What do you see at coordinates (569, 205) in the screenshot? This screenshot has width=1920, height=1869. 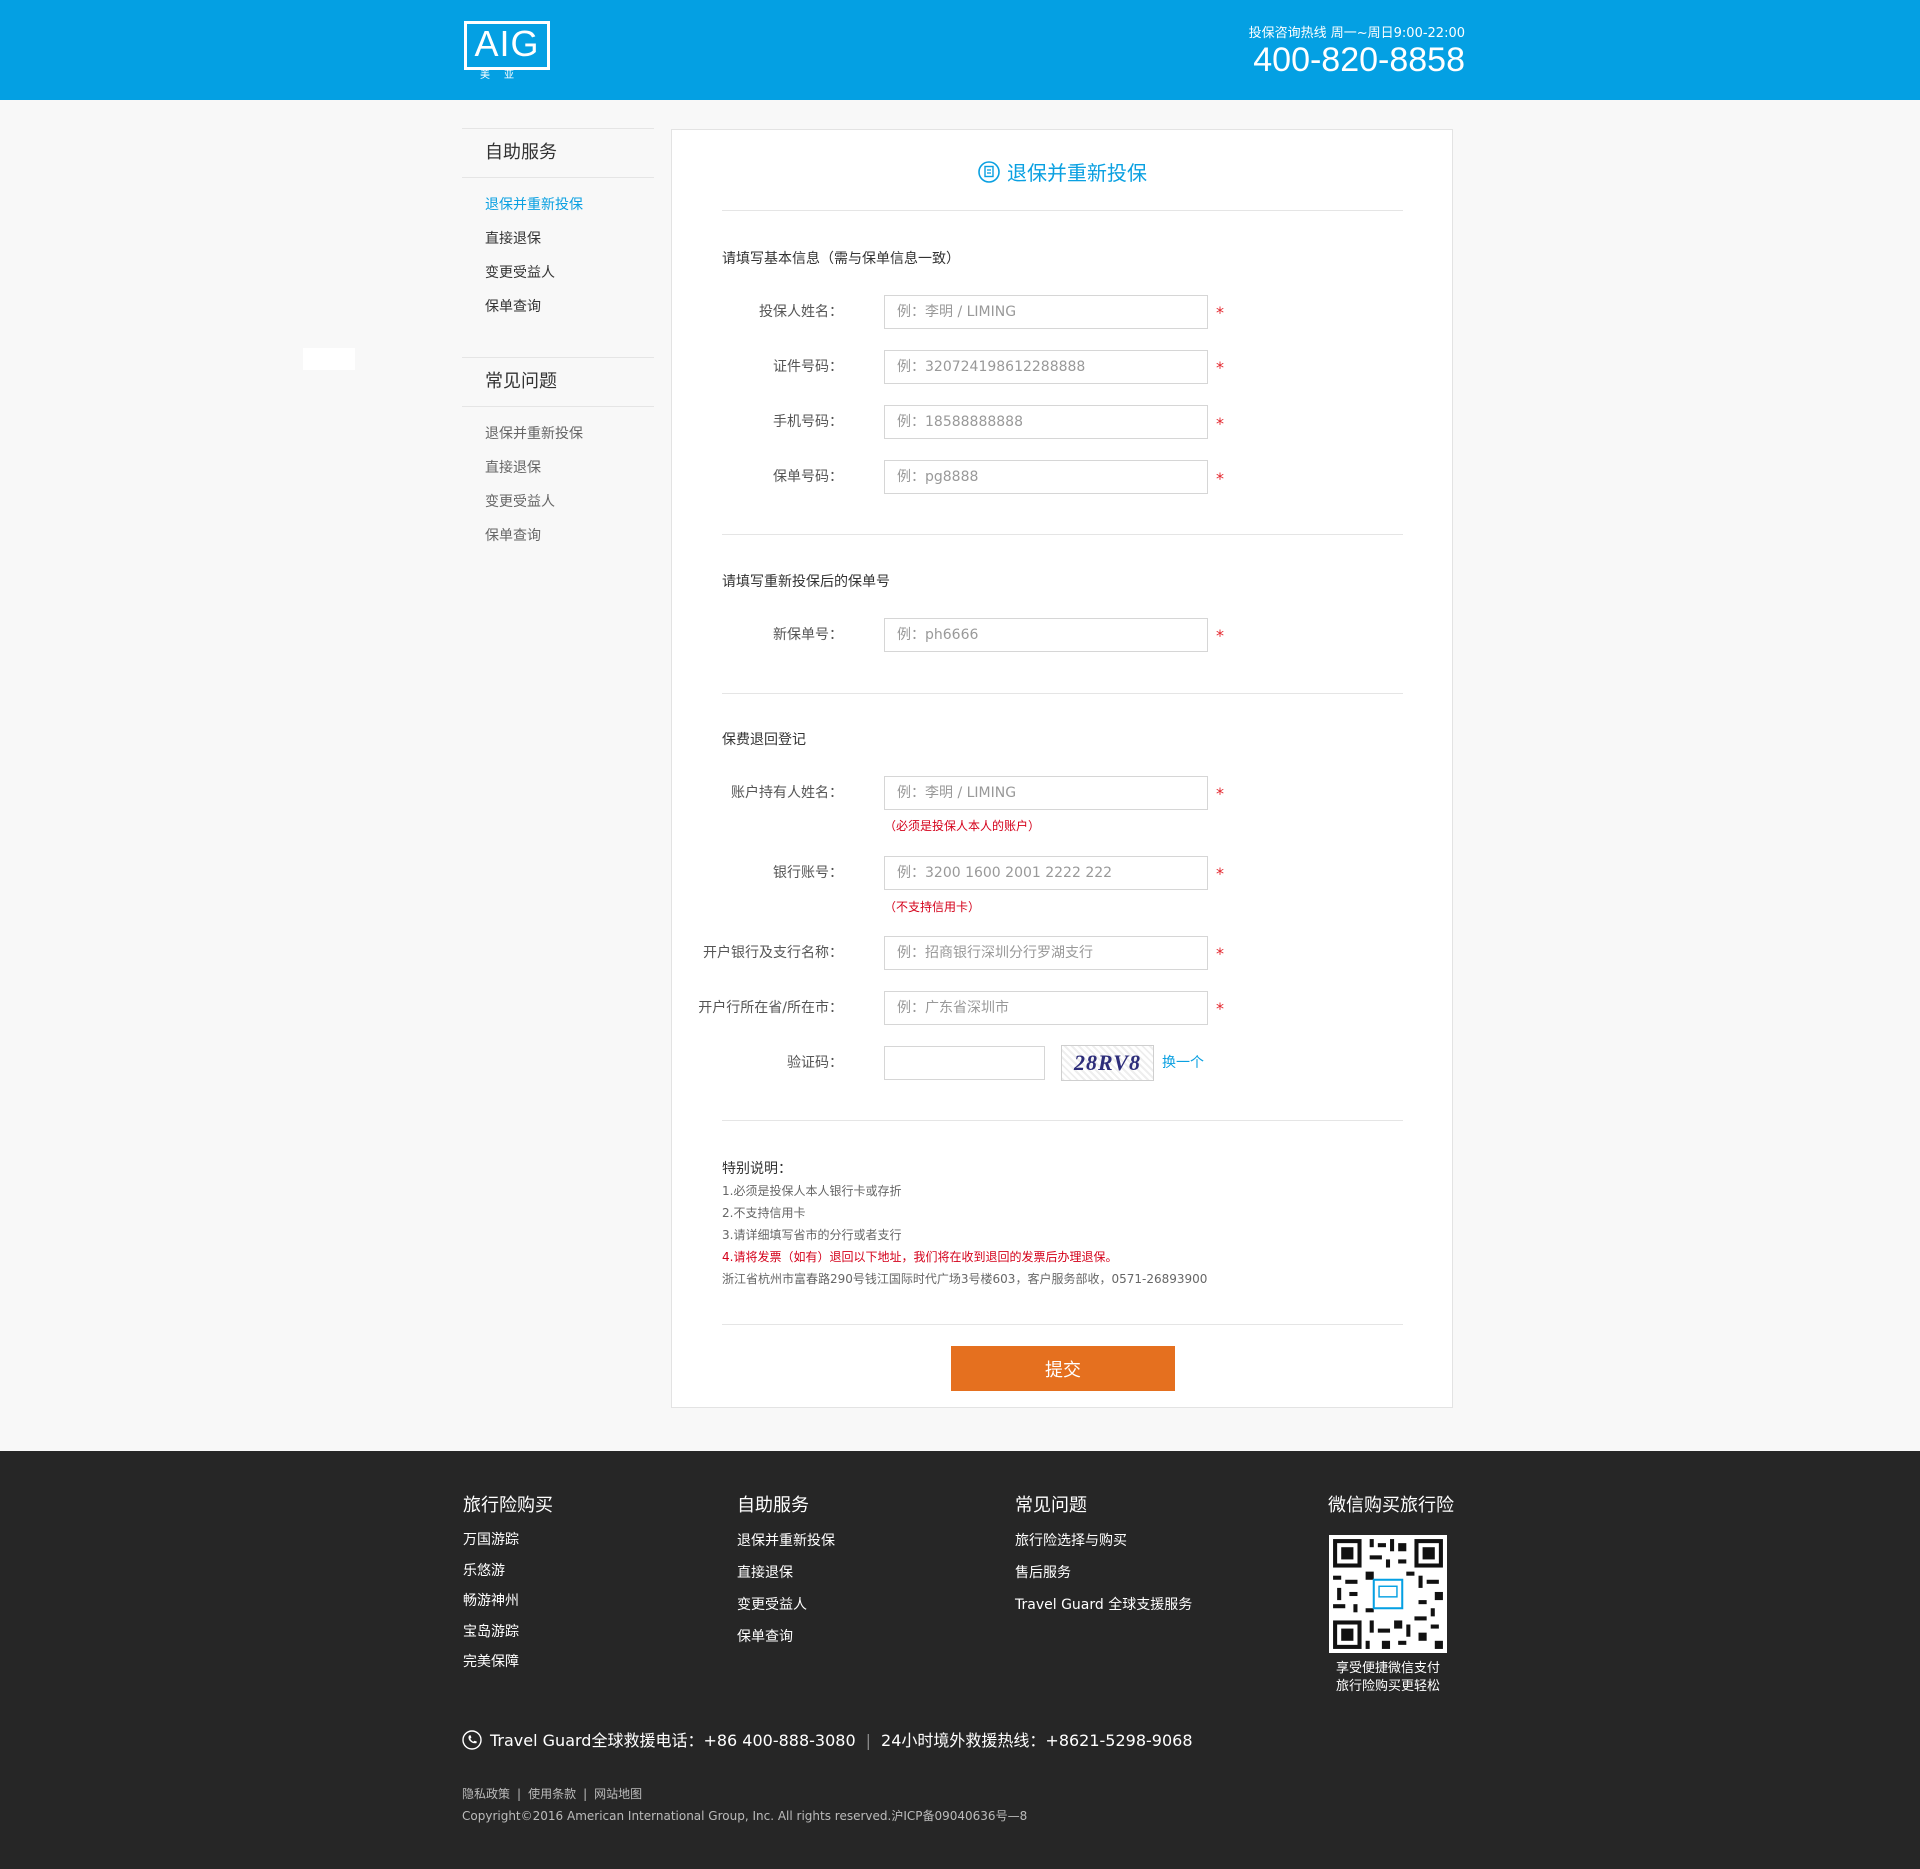 I see `sidebar-item-refund-reinsure: 退保并重新投保` at bounding box center [569, 205].